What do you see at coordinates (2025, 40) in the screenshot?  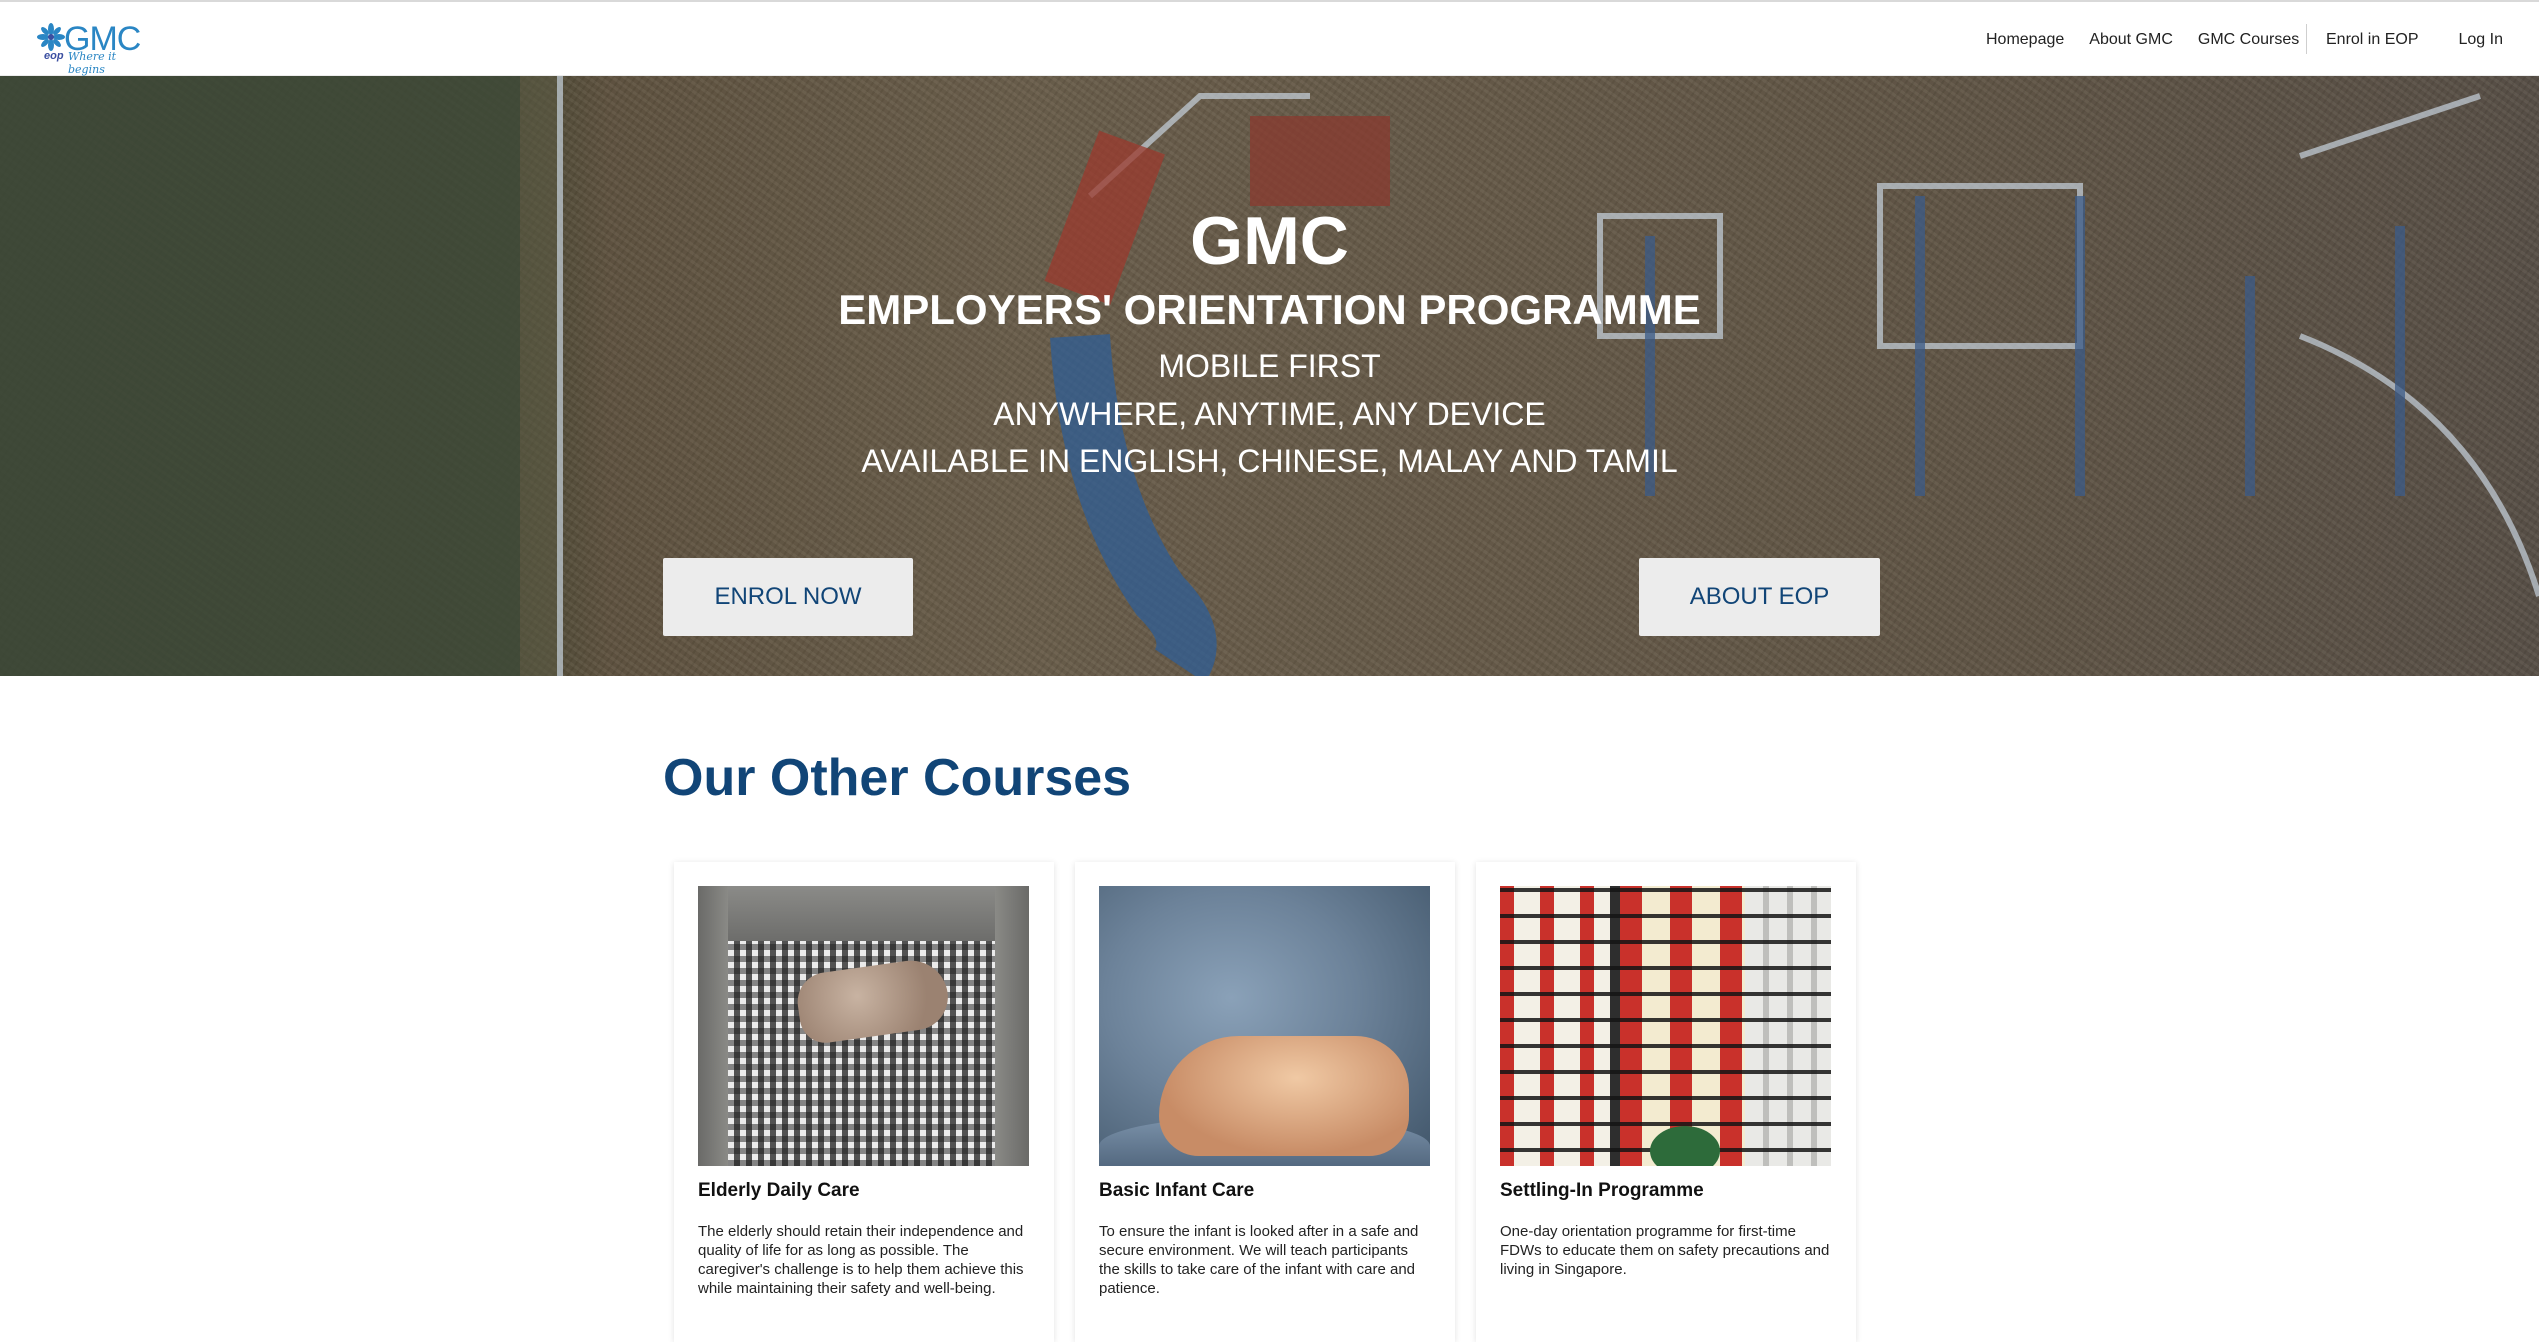 I see `nav-homepage: Homepage` at bounding box center [2025, 40].